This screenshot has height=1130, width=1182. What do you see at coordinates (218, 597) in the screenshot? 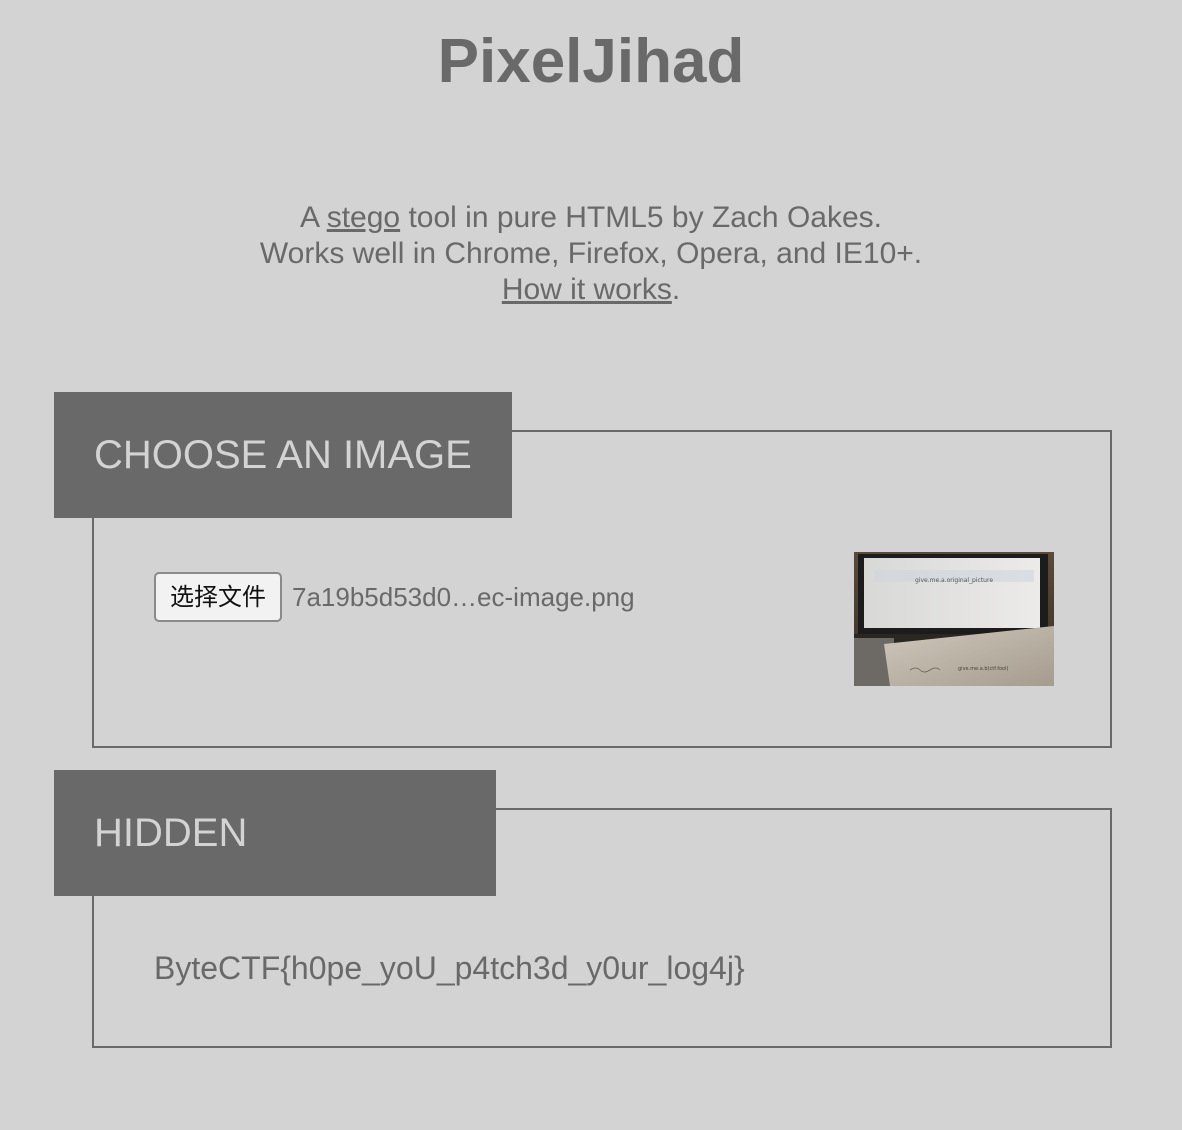
I see `choose-file-button: 选择文件` at bounding box center [218, 597].